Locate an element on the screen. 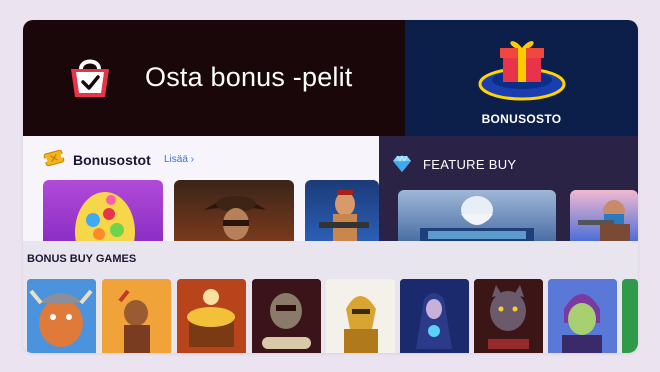 The height and width of the screenshot is (372, 660). bonusosto-banner: BONUSOSTO is located at coordinates (521, 78).